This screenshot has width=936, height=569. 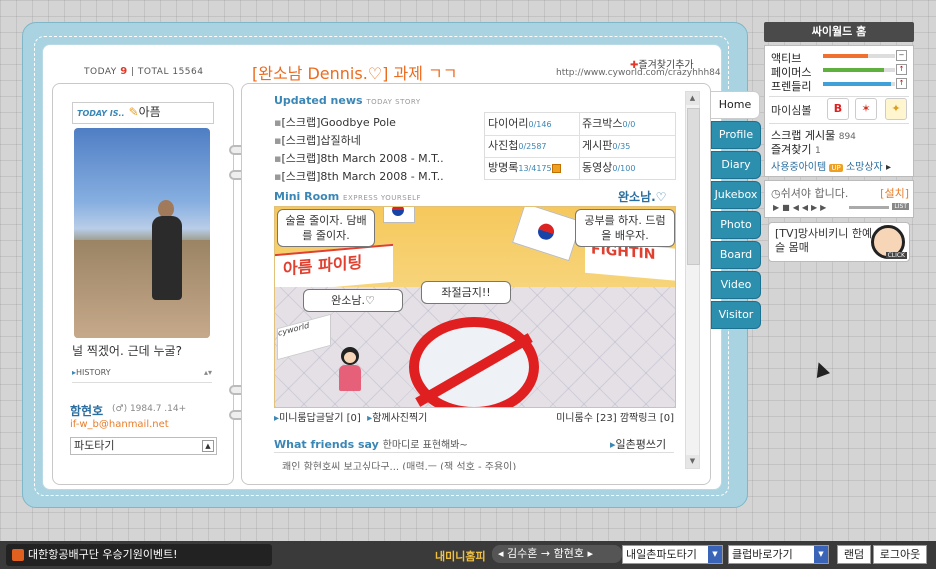 What do you see at coordinates (474, 418) in the screenshot?
I see `mini-room-footer: ▸미니룸답글달기 [0] ▸함께사진찍기 미니룸수 [23] 깜짝링크 [0]` at bounding box center [474, 418].